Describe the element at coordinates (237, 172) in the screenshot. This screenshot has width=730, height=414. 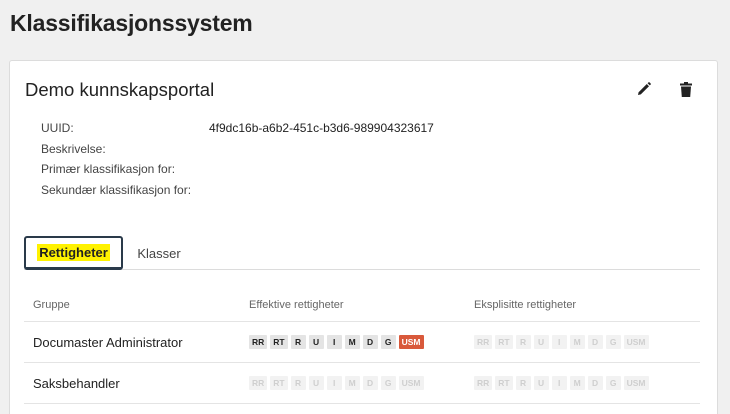
I see `meta-row-primary: Primær klassifikasjon for:` at that location.